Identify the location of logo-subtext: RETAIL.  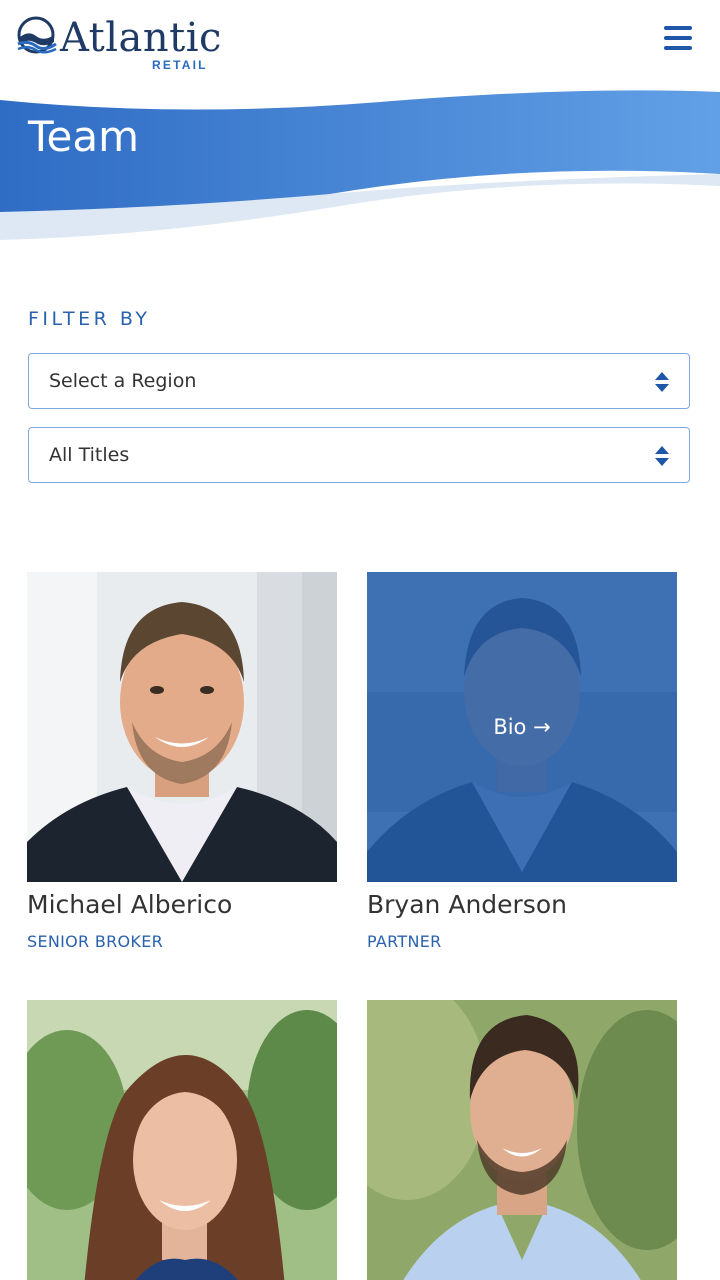
(180, 65).